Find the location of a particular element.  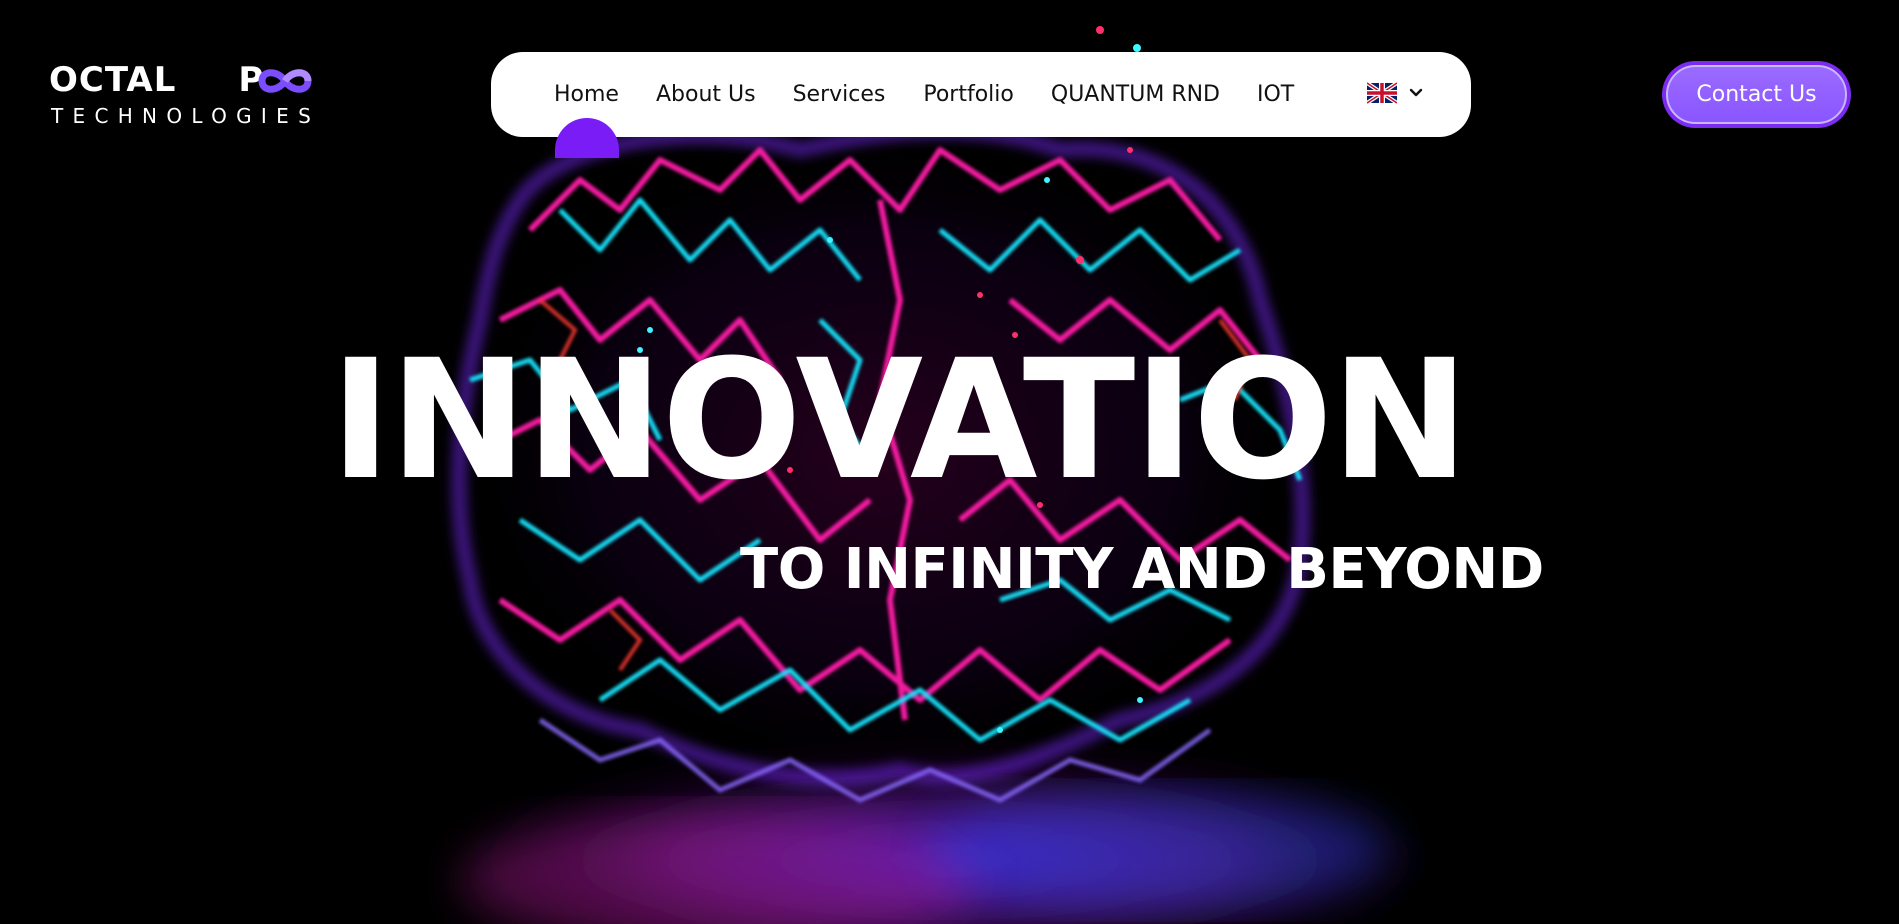

nav-item-portfolio: Portfolio is located at coordinates (968, 94).